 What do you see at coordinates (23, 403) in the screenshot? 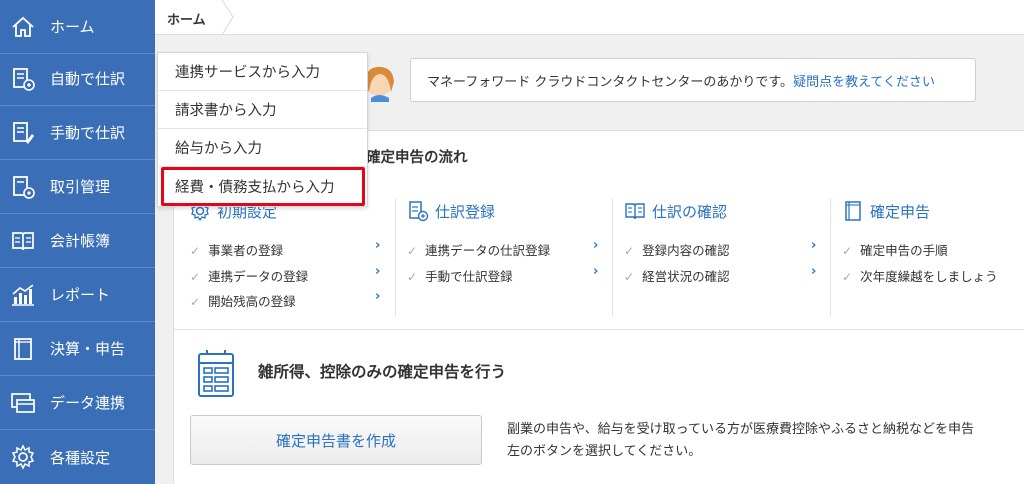
I see `data-link-icon` at bounding box center [23, 403].